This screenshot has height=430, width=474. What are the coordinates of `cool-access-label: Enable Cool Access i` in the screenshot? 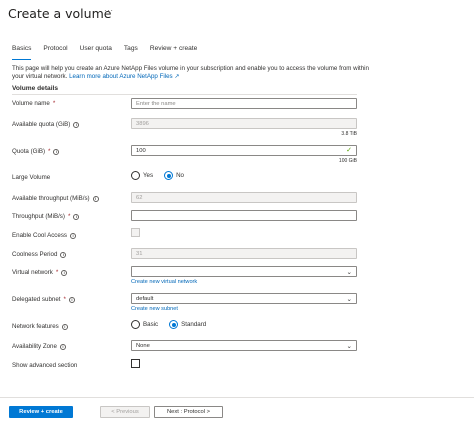 It's located at (44, 235).